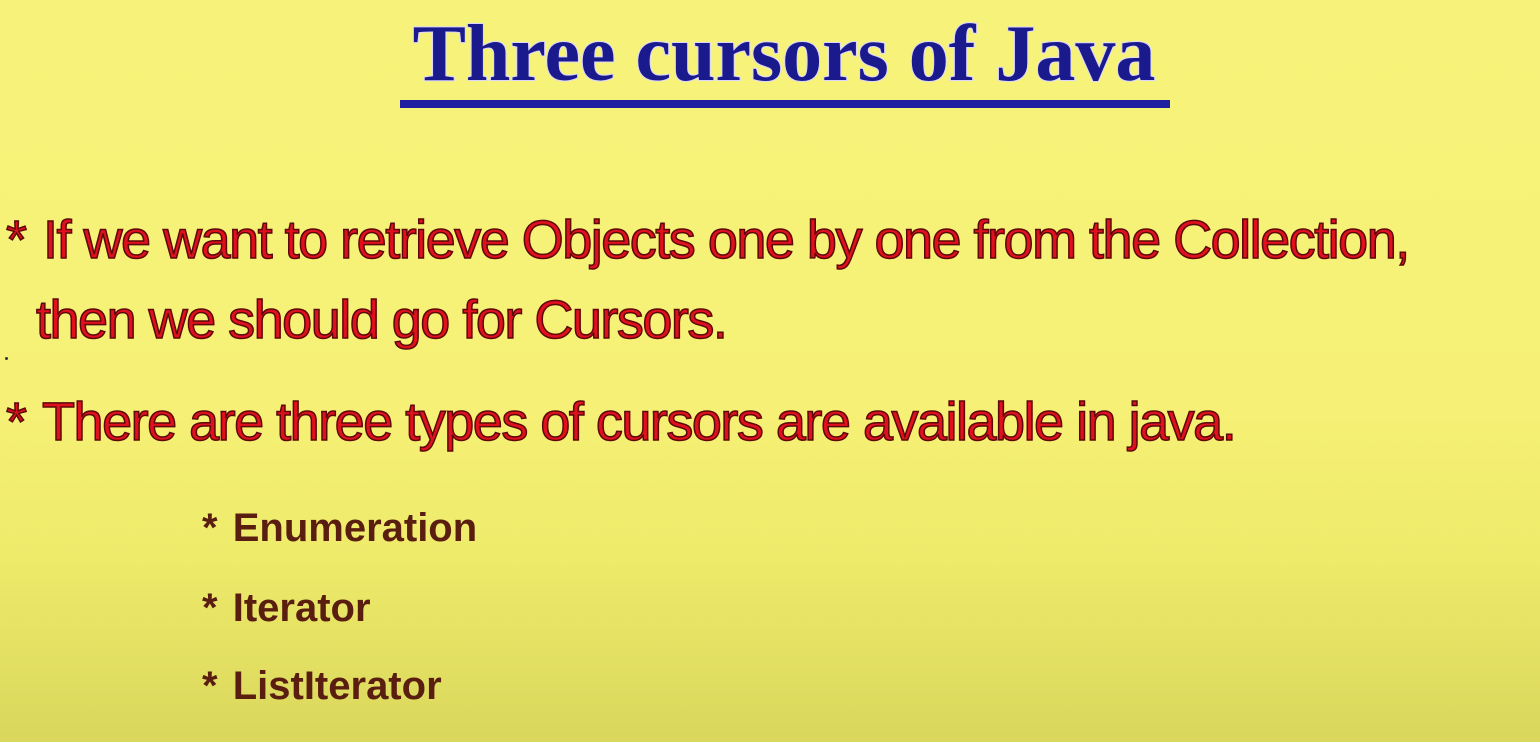  I want to click on sub-item-label: Enumeration, so click(355, 528).